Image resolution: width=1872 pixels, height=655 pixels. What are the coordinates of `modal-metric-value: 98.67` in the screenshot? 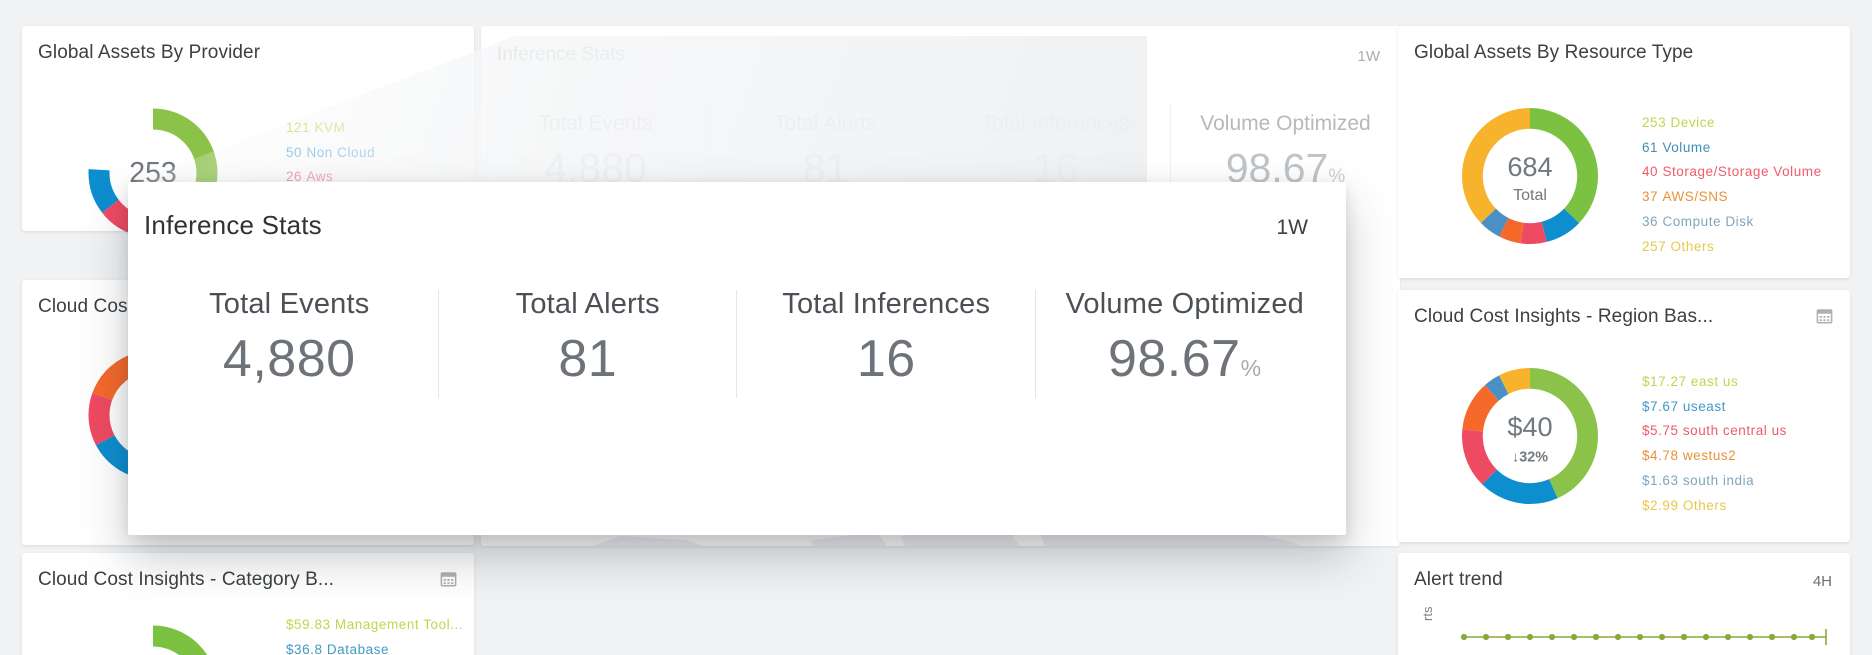 It's located at (1174, 359).